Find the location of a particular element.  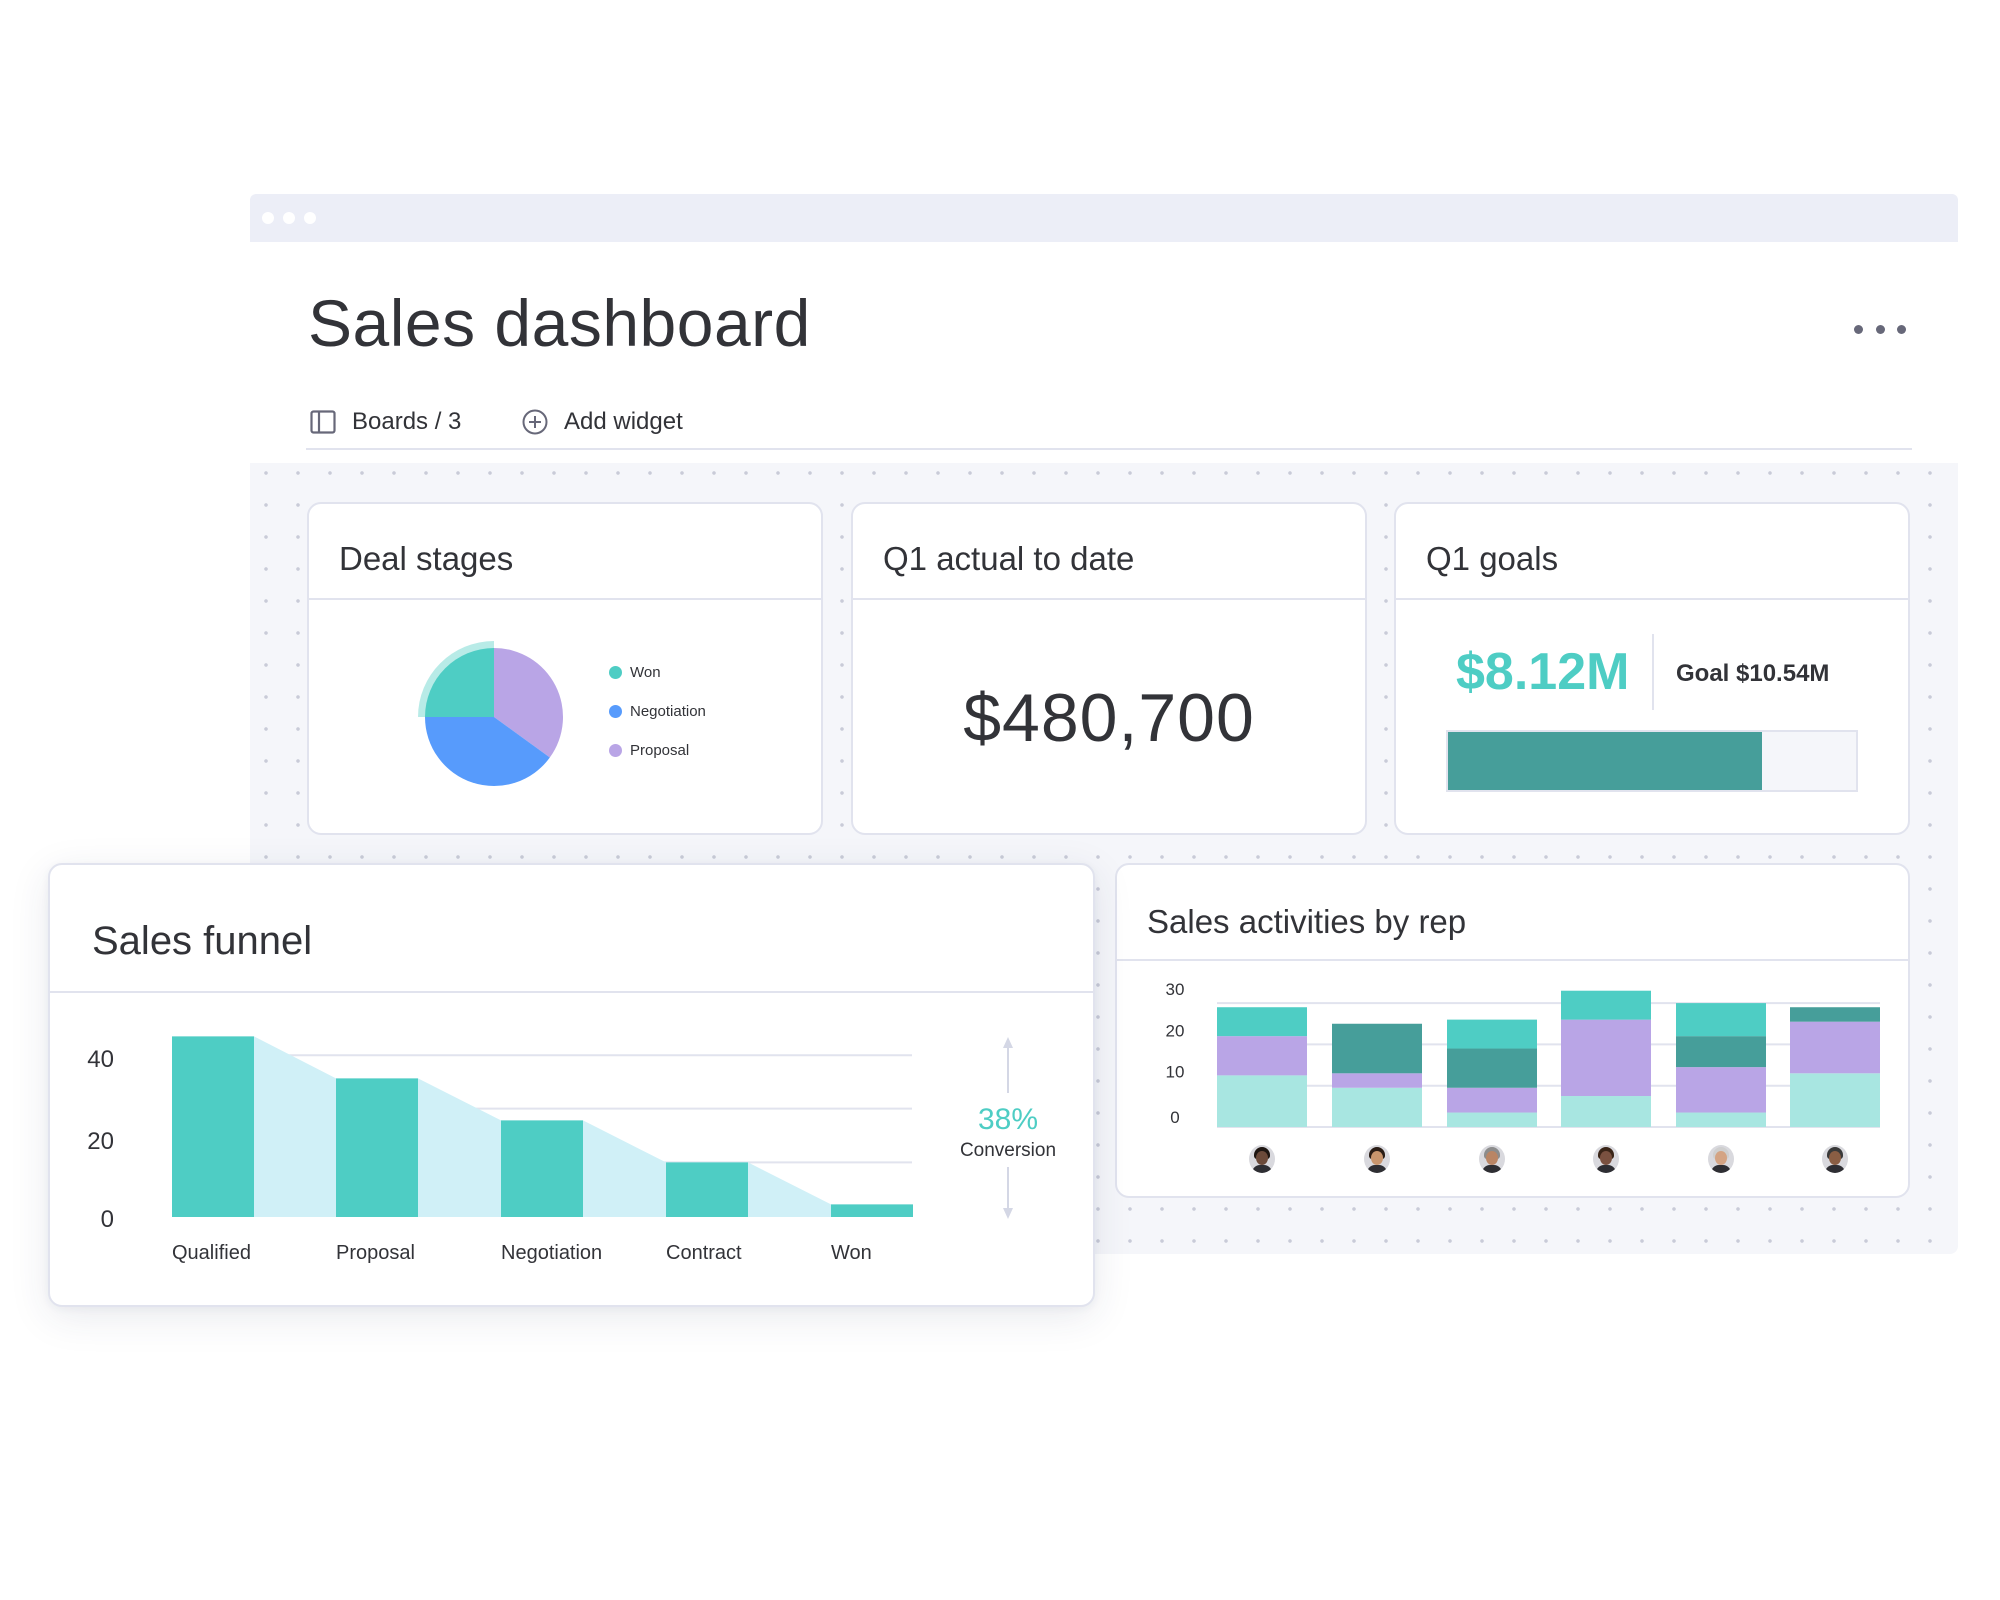

funnel-bar-proposal is located at coordinates (377, 1147).